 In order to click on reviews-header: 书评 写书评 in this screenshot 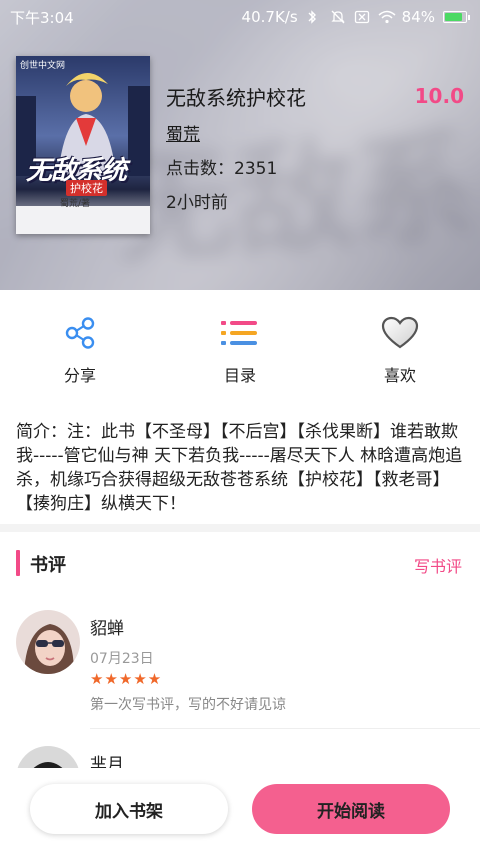, I will do `click(240, 563)`.